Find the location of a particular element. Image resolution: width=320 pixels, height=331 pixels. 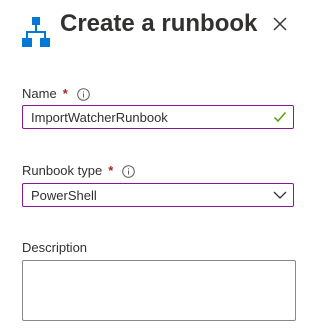

page-title: Create a runbook is located at coordinates (159, 23).